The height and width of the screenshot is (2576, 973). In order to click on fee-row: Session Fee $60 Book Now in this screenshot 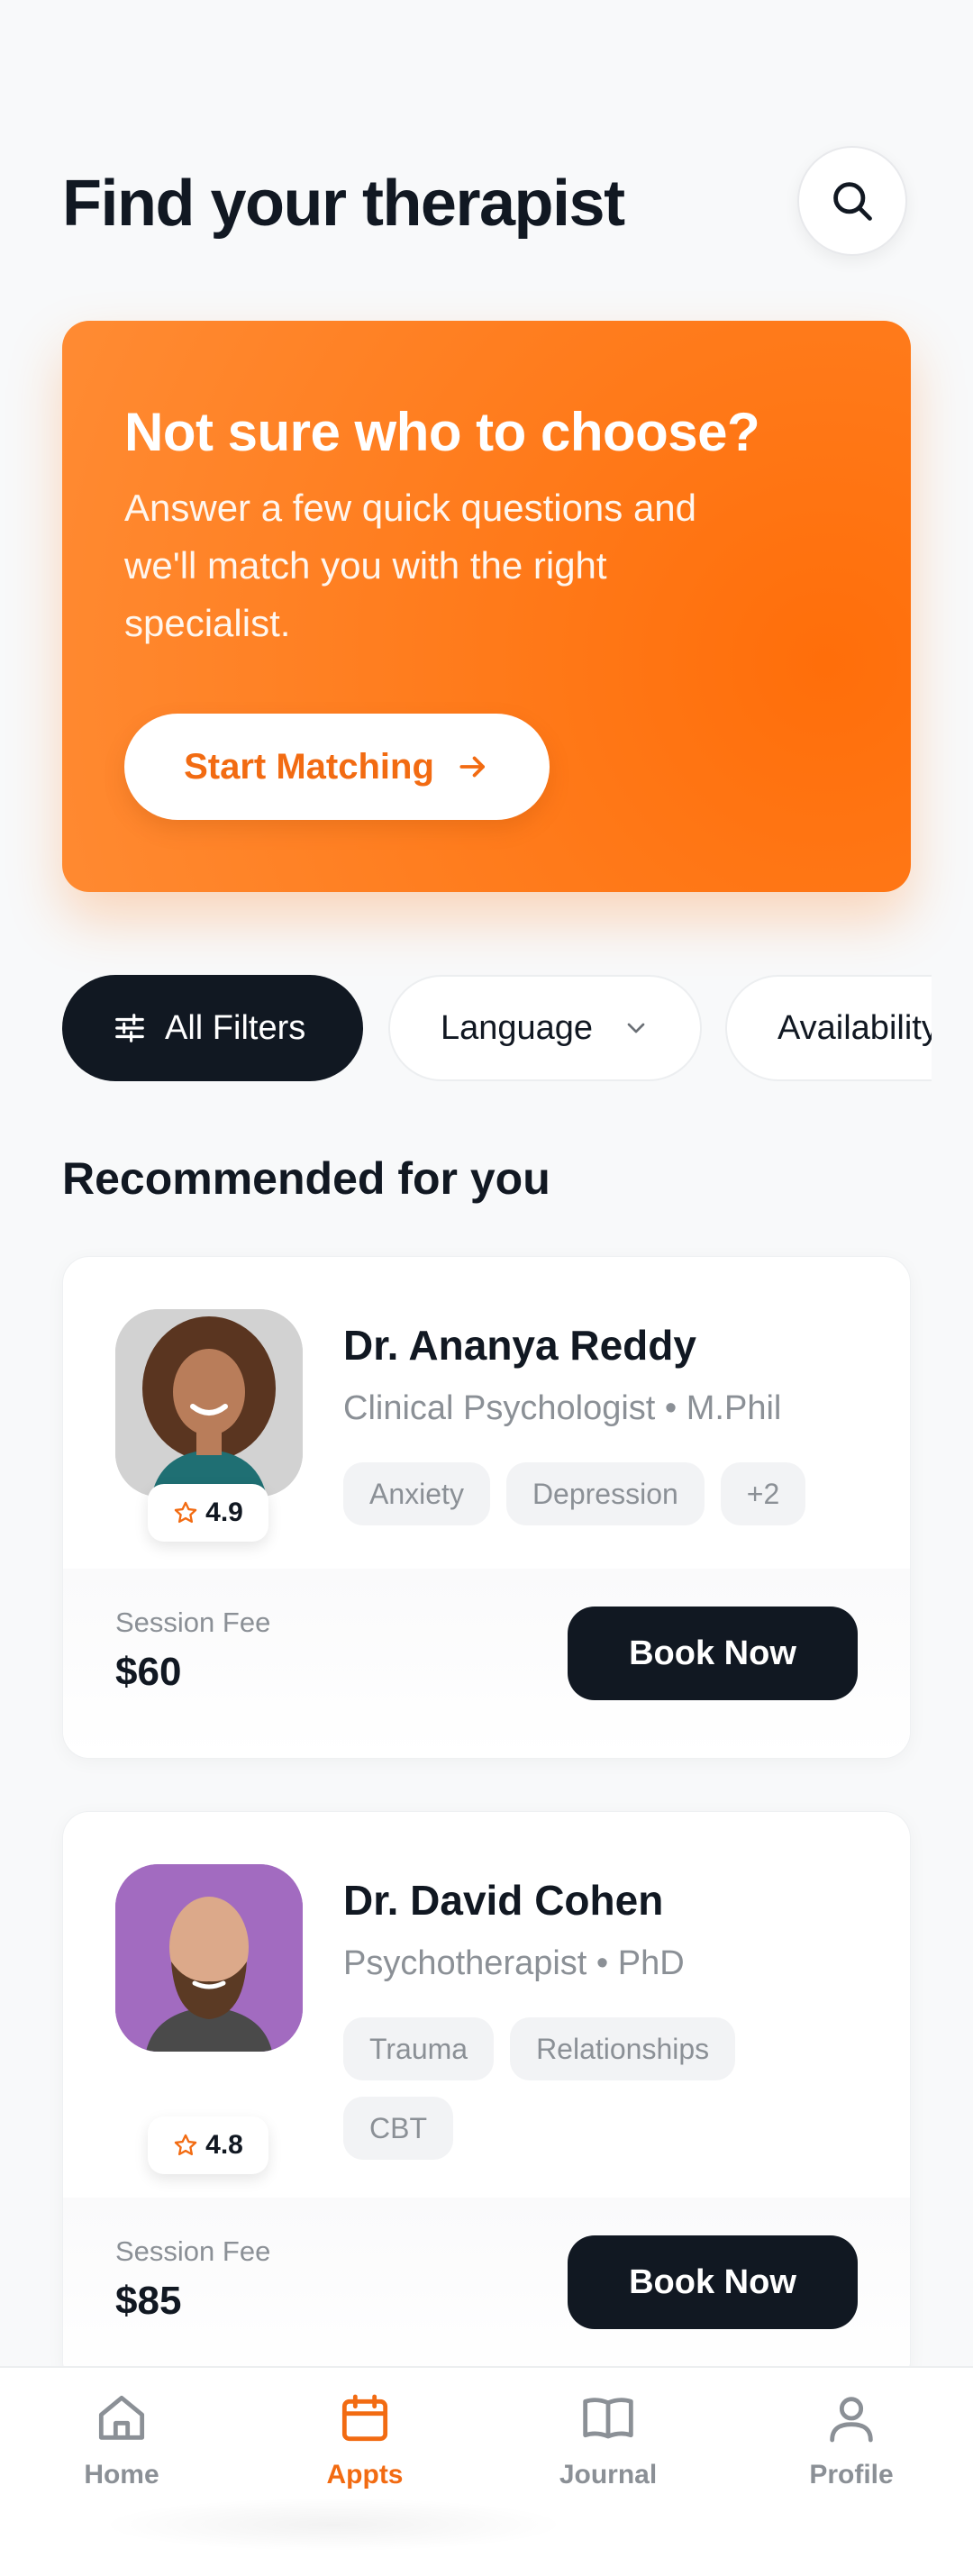, I will do `click(486, 1663)`.